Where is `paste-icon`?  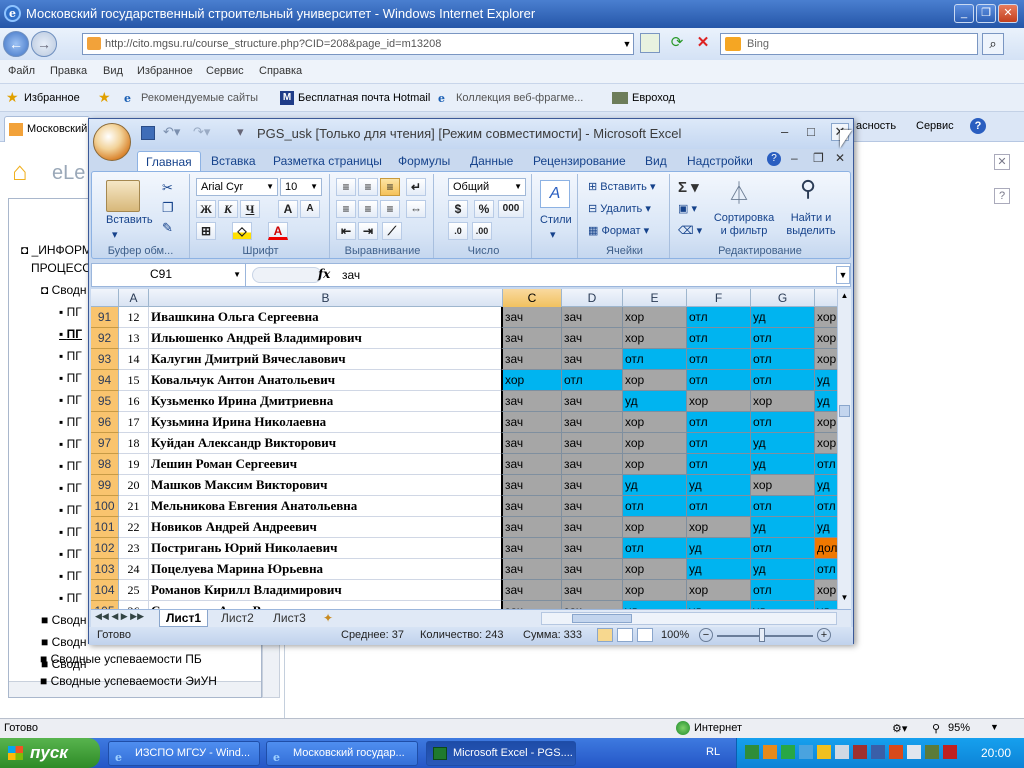 paste-icon is located at coordinates (123, 196).